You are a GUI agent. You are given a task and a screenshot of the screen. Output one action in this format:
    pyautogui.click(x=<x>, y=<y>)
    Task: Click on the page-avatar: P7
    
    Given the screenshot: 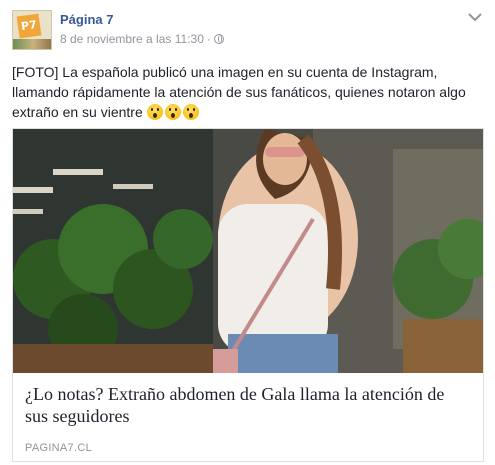 What is the action you would take?
    pyautogui.click(x=32, y=30)
    